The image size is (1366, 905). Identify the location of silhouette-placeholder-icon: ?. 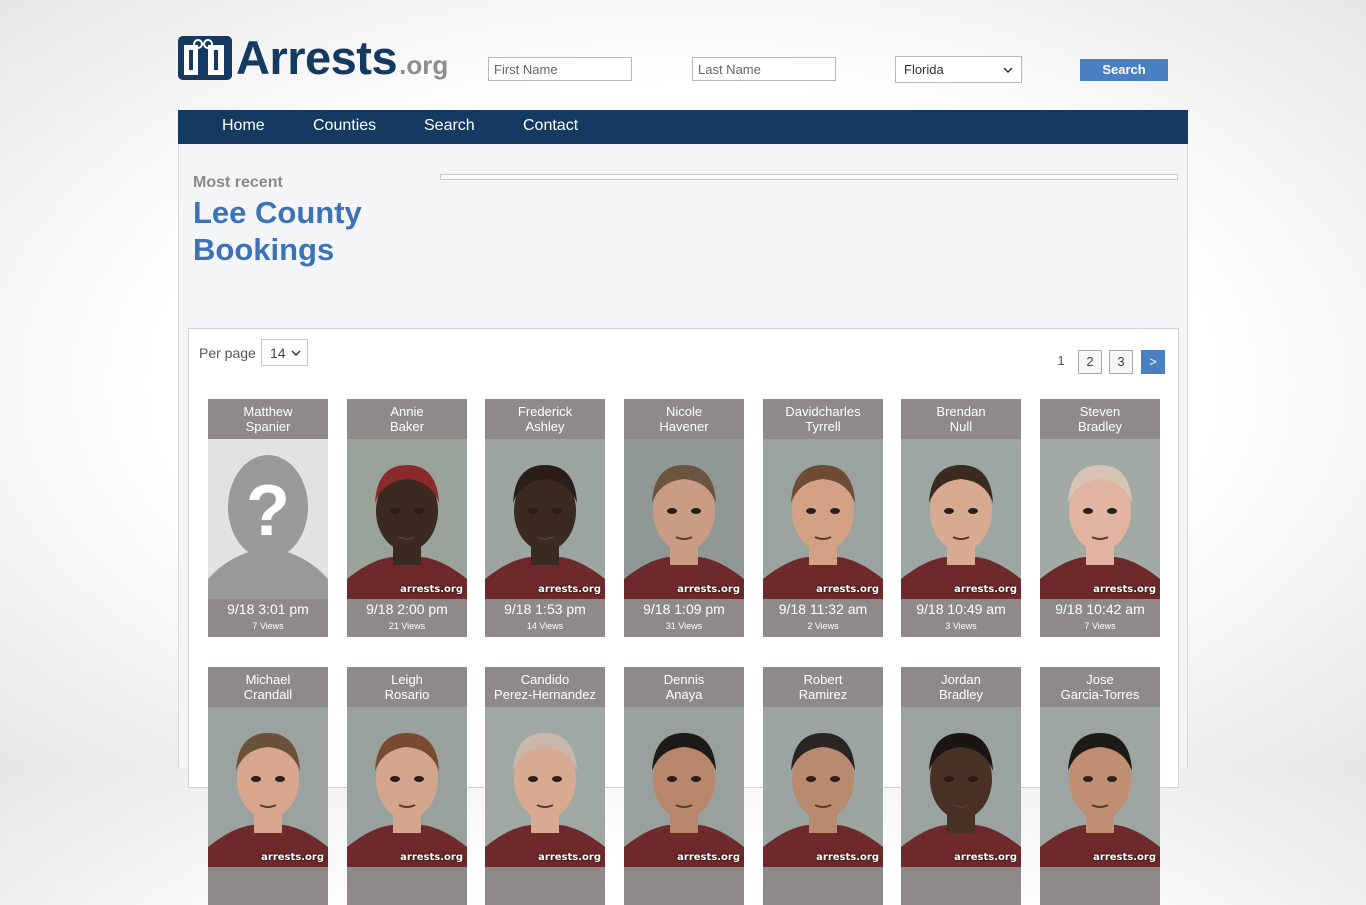
(268, 519).